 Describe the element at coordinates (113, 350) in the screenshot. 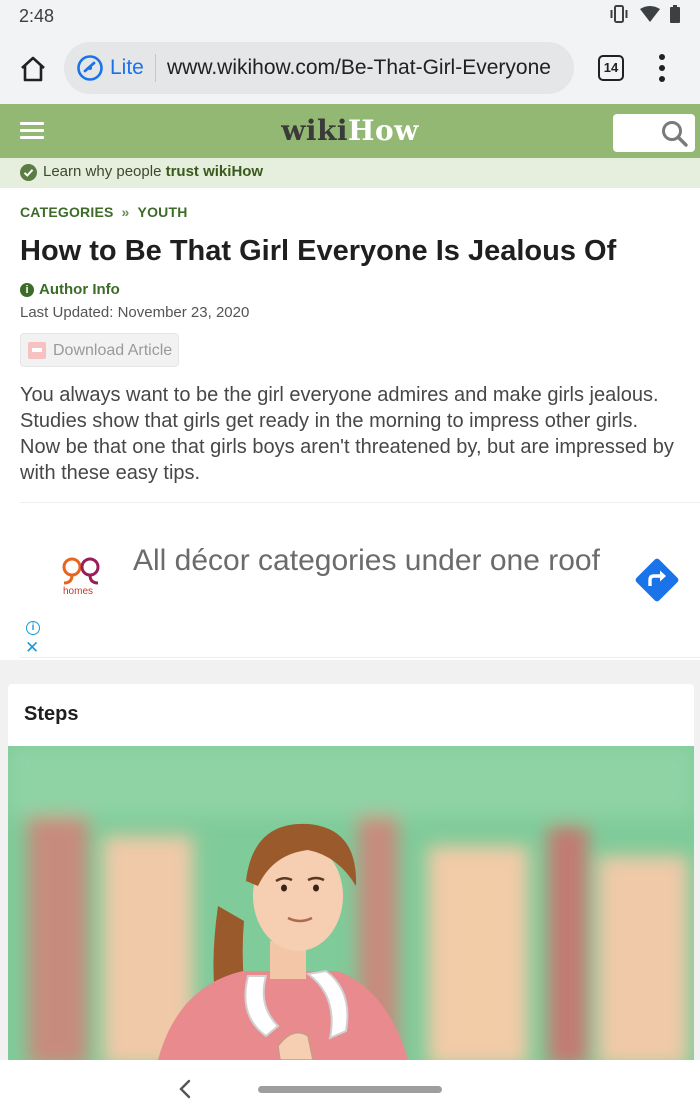

I see `download-label: Download Article` at that location.